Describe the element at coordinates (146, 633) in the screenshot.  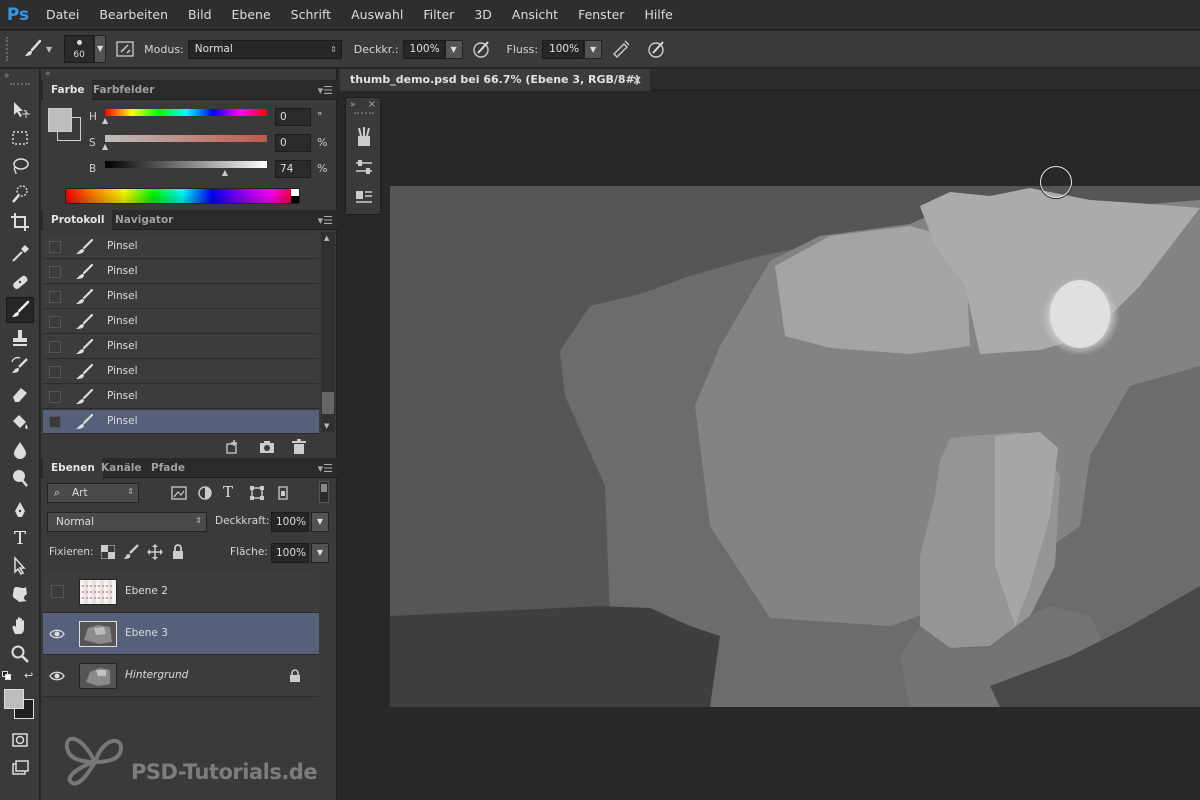
I see `layer-name: Ebene 3` at that location.